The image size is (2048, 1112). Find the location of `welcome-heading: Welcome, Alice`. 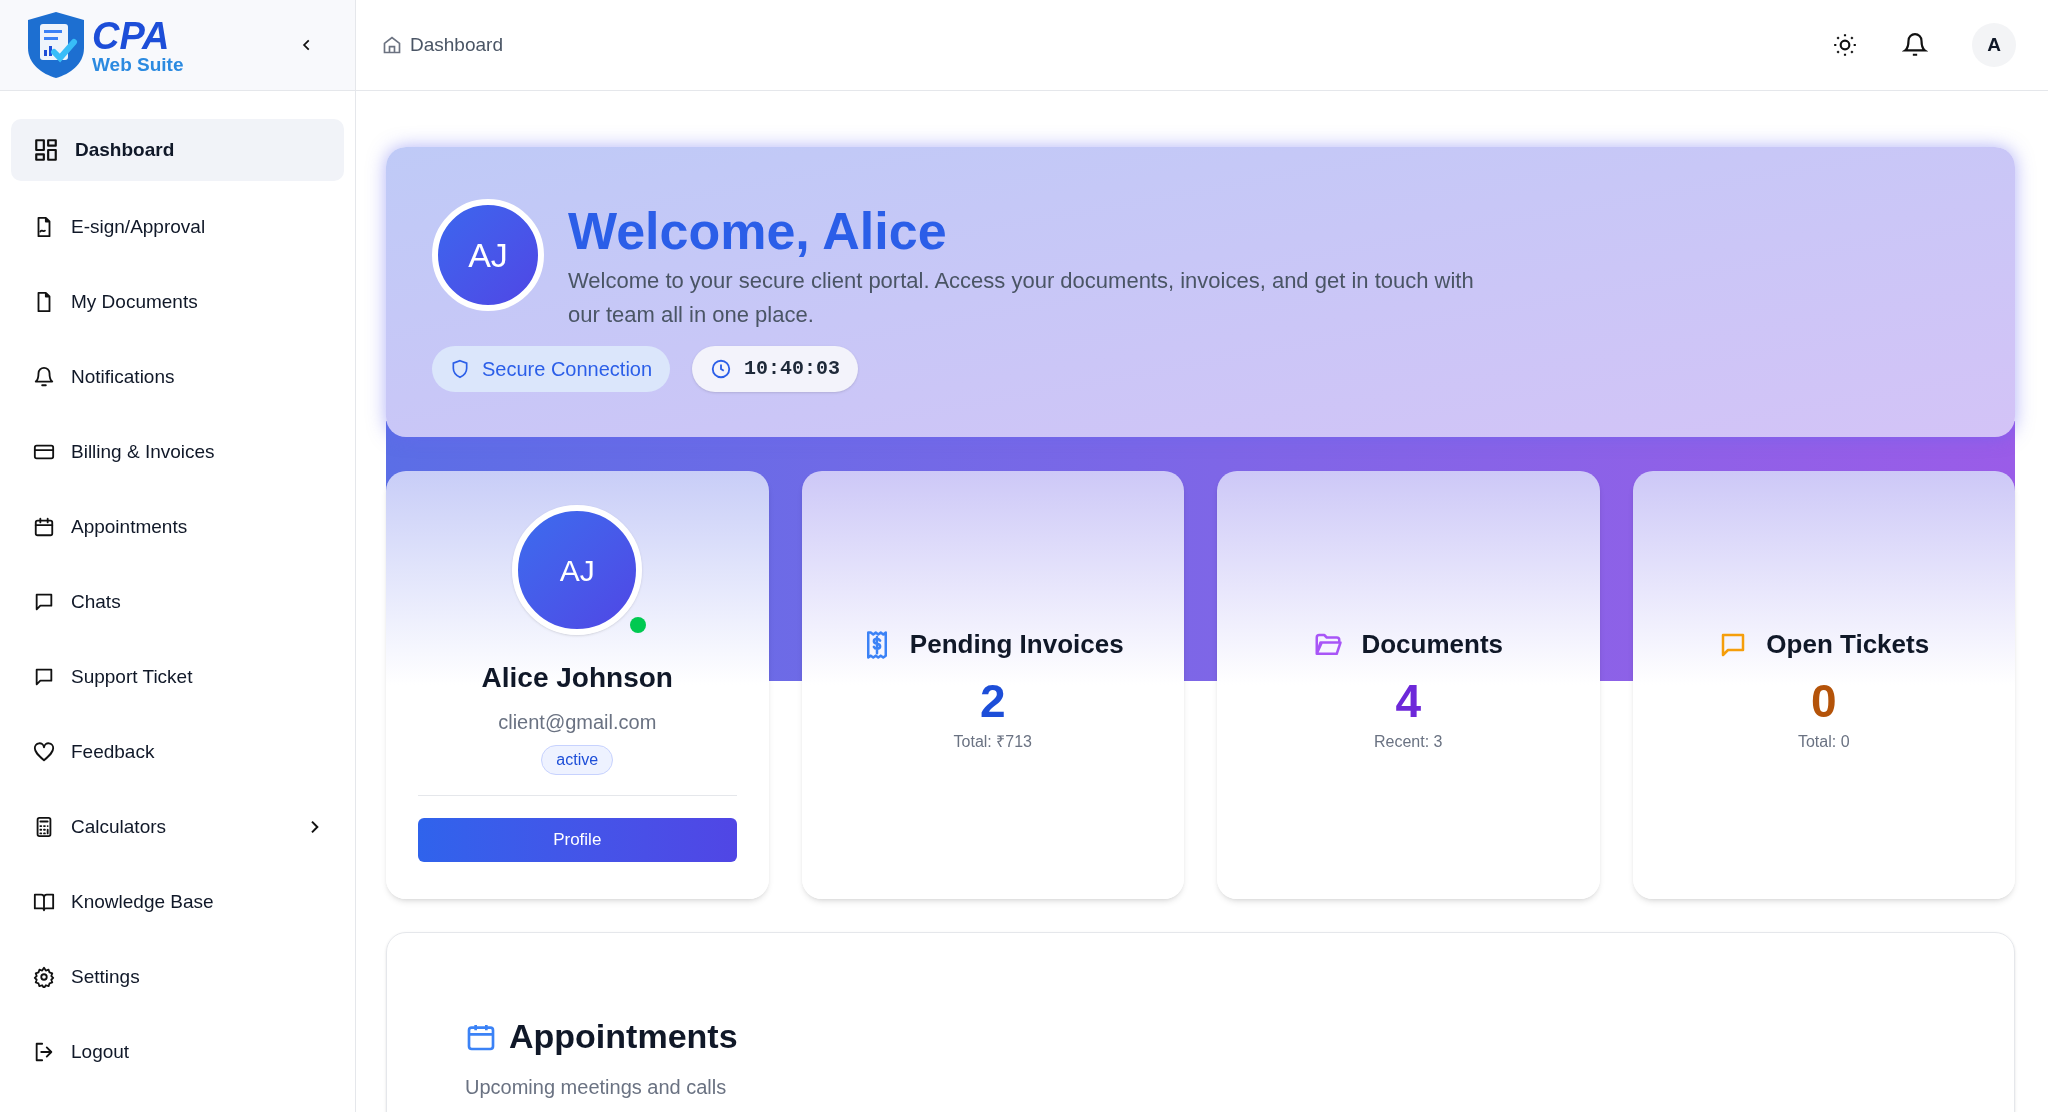

welcome-heading: Welcome, Alice is located at coordinates (758, 231).